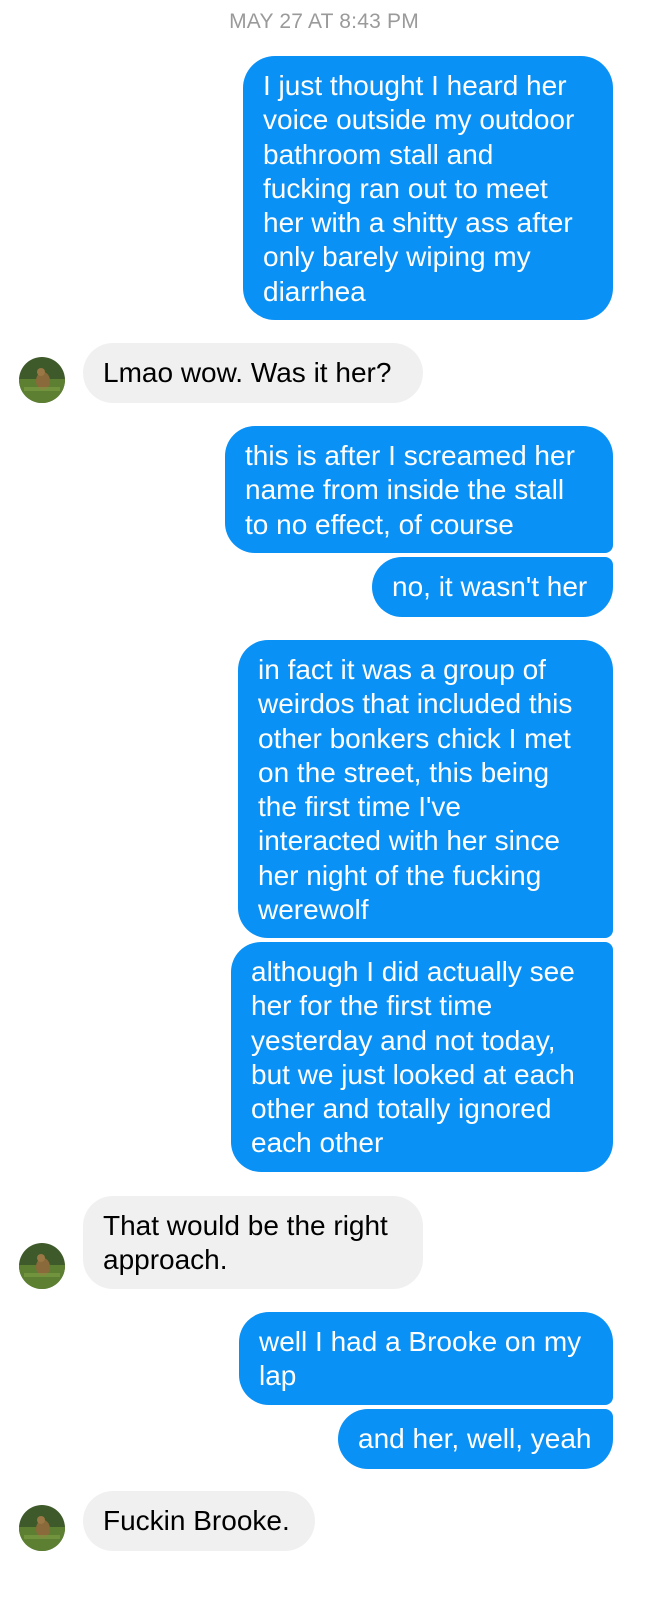 This screenshot has width=648, height=1623. Describe the element at coordinates (253, 373) in the screenshot. I see `incoming-message: Lmao wow. Was it her?` at that location.